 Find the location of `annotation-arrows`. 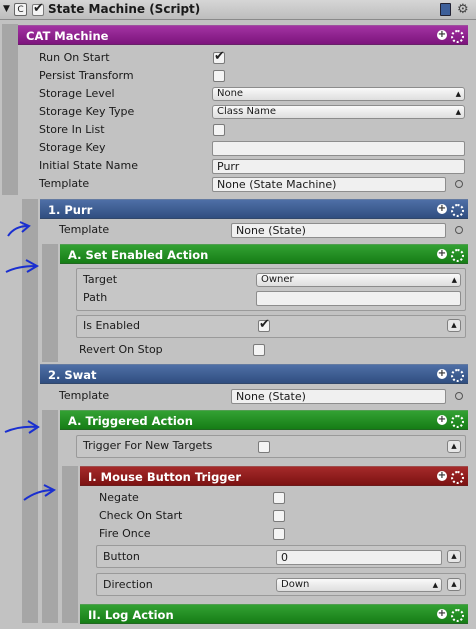

annotation-arrows is located at coordinates (30, 361).